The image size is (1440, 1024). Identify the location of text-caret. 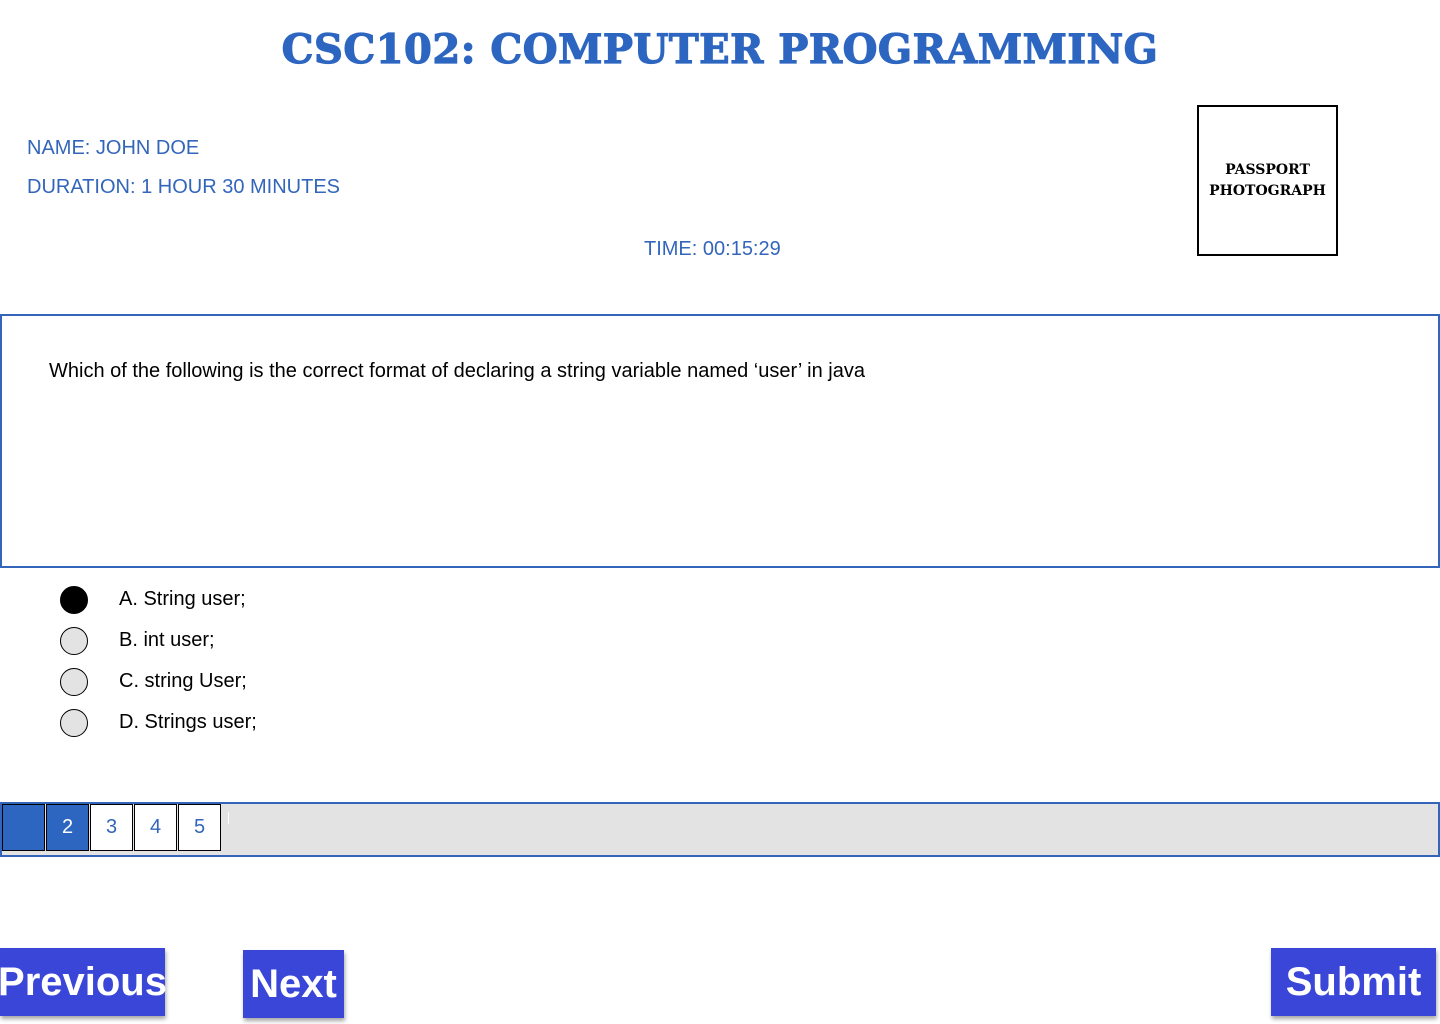
(228, 818).